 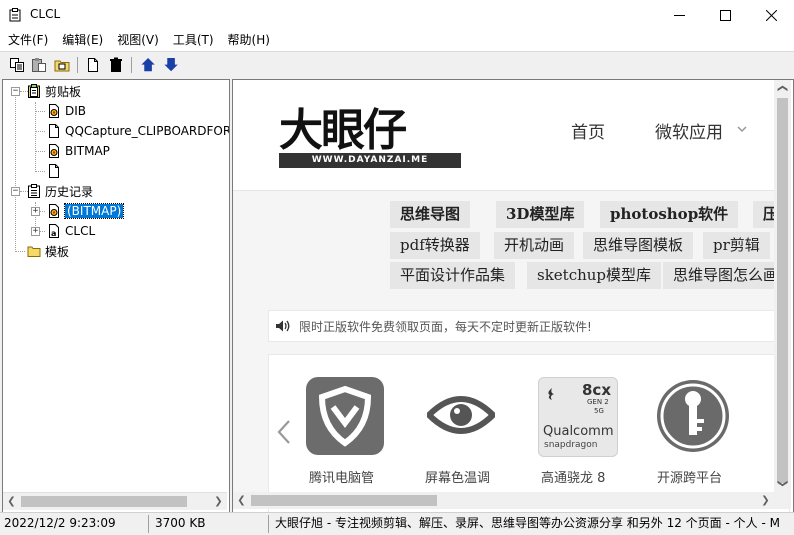 I want to click on site-logo-url: WWW.DAYANZAI.ME, so click(x=370, y=160).